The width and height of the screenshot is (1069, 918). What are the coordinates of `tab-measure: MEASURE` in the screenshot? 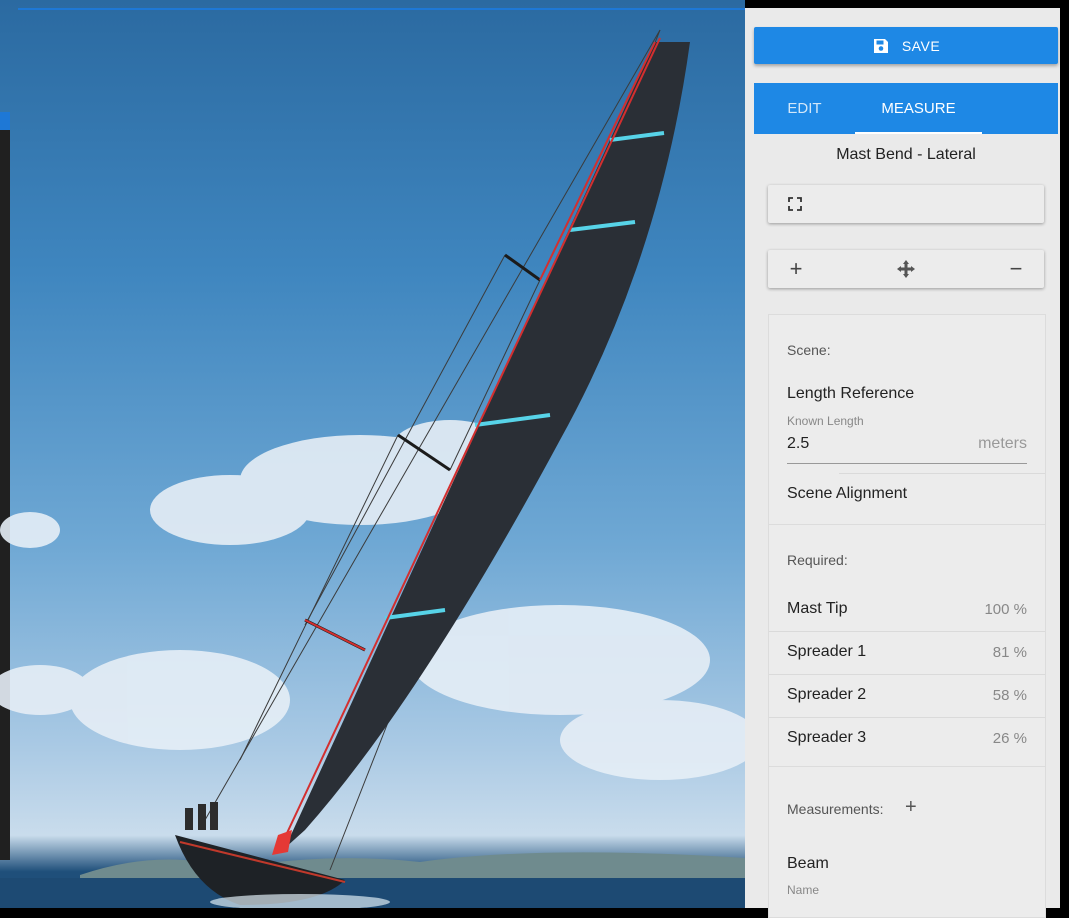 It's located at (918, 108).